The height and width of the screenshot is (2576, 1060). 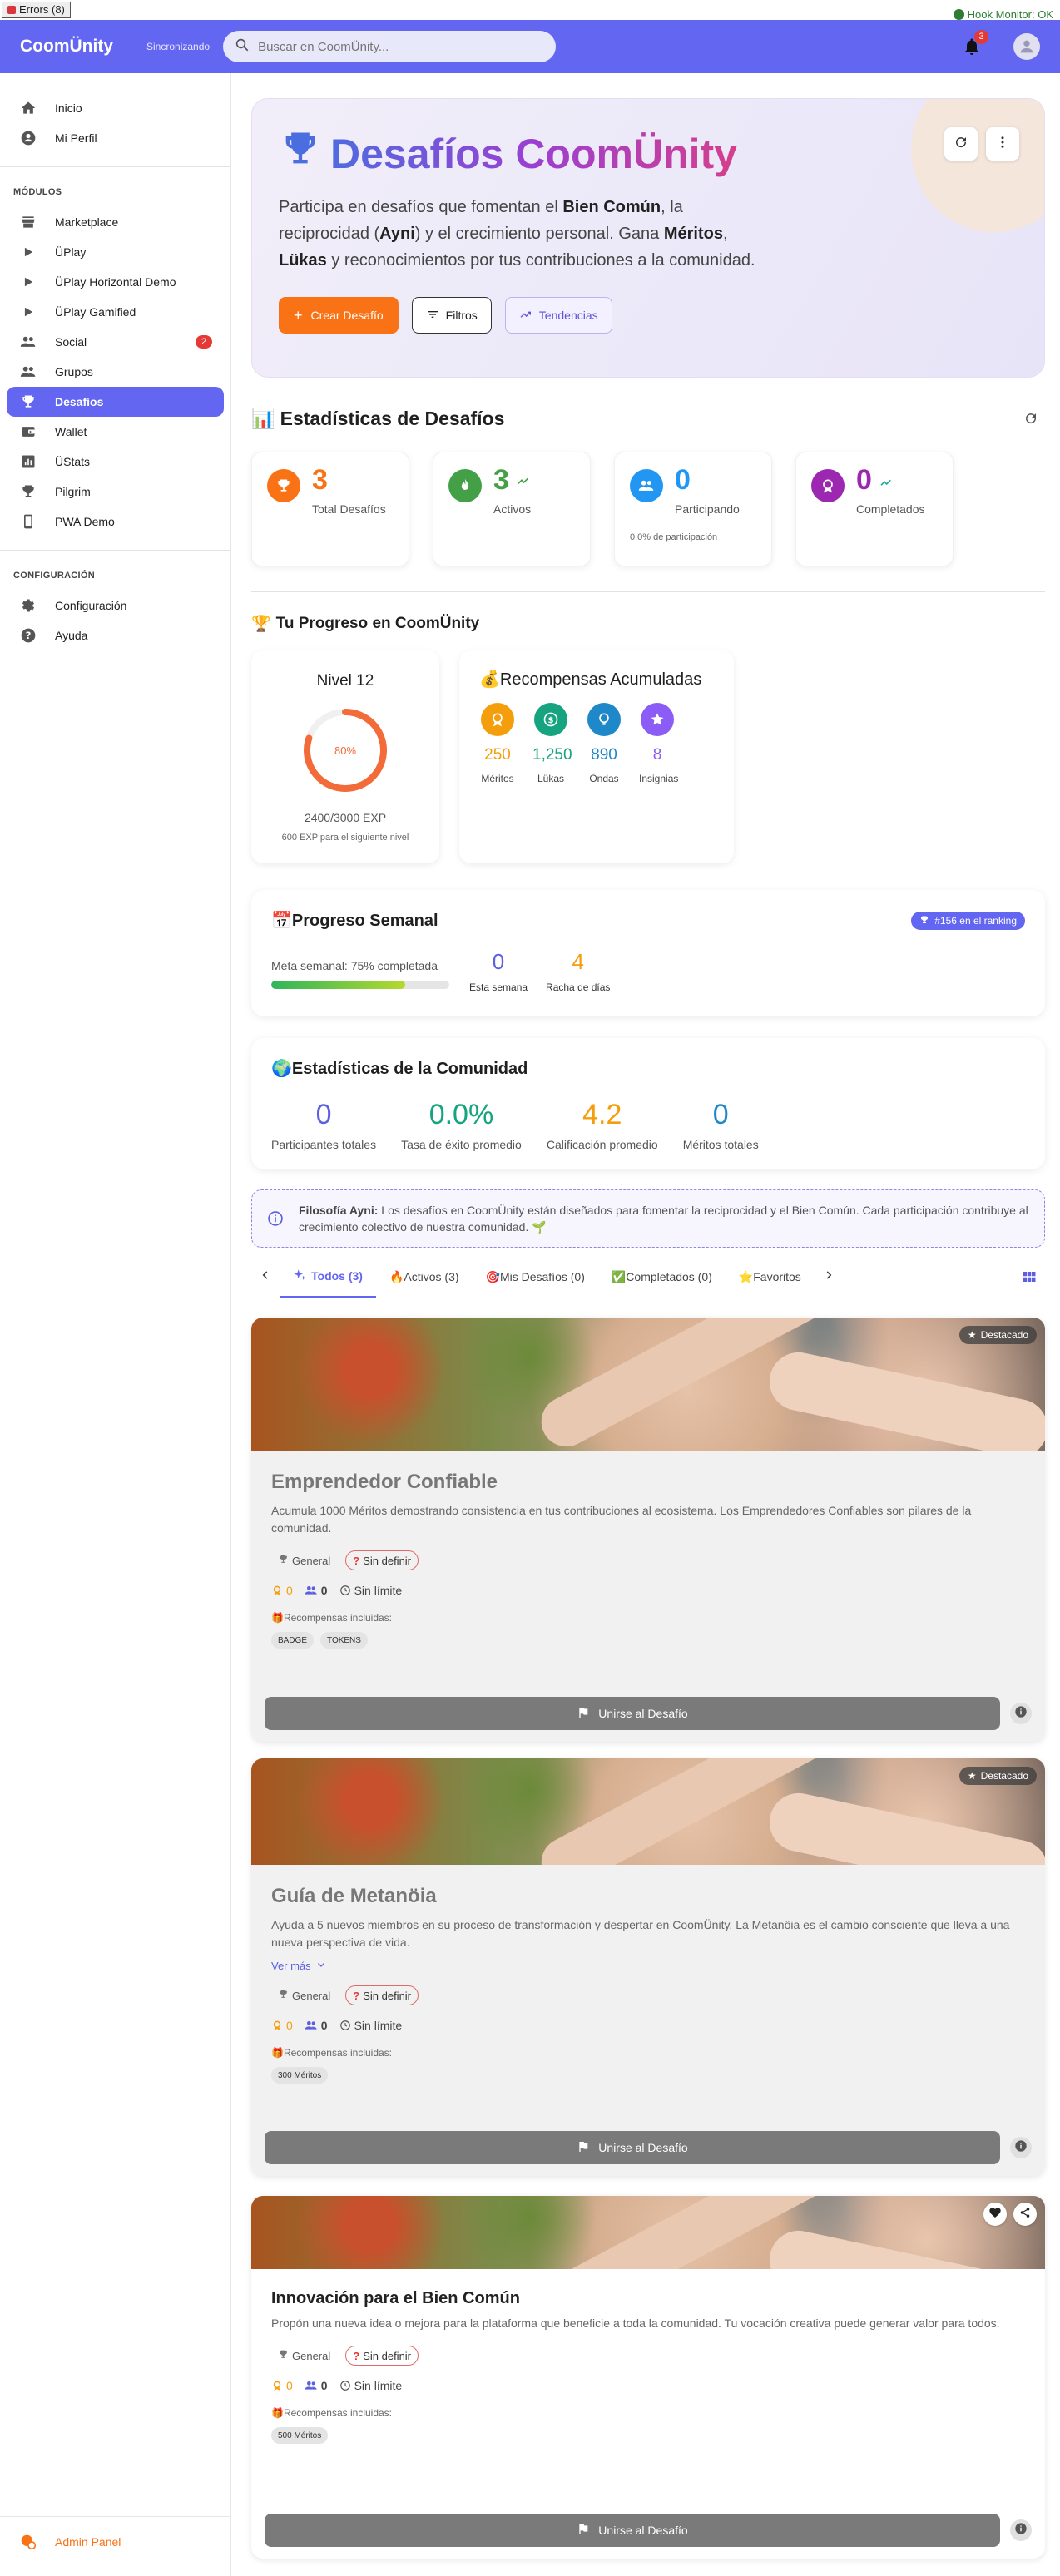 I want to click on plus-icon: +, so click(x=298, y=315).